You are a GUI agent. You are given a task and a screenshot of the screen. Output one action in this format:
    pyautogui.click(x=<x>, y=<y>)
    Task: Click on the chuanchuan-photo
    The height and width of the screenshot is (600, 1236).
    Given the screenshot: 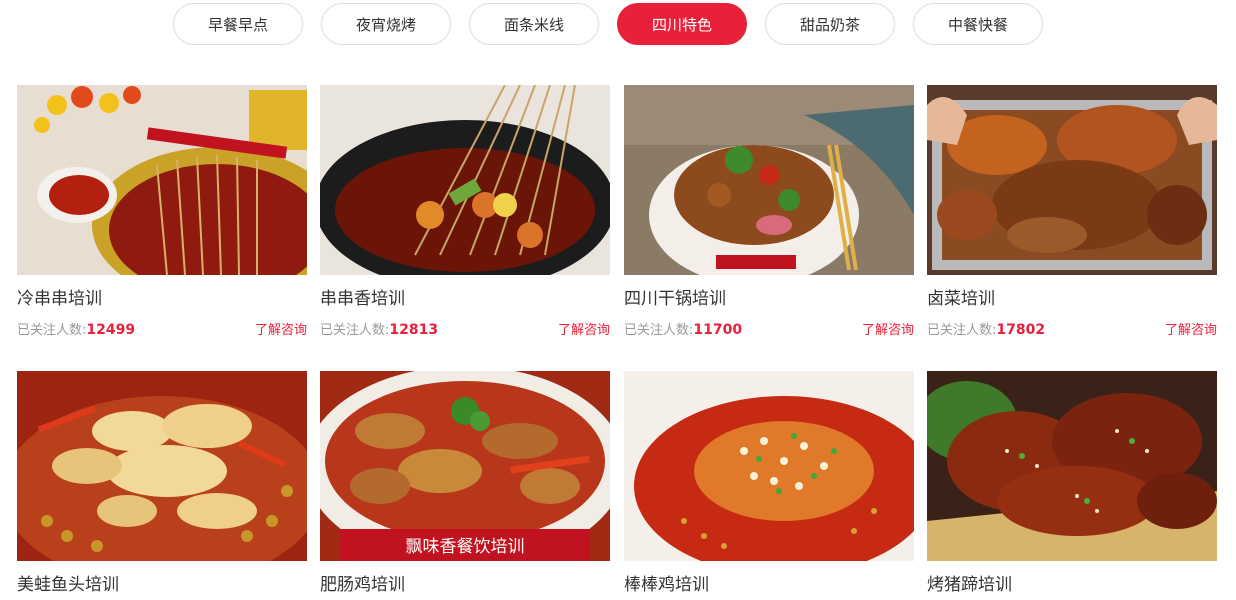 What is the action you would take?
    pyautogui.click(x=465, y=180)
    